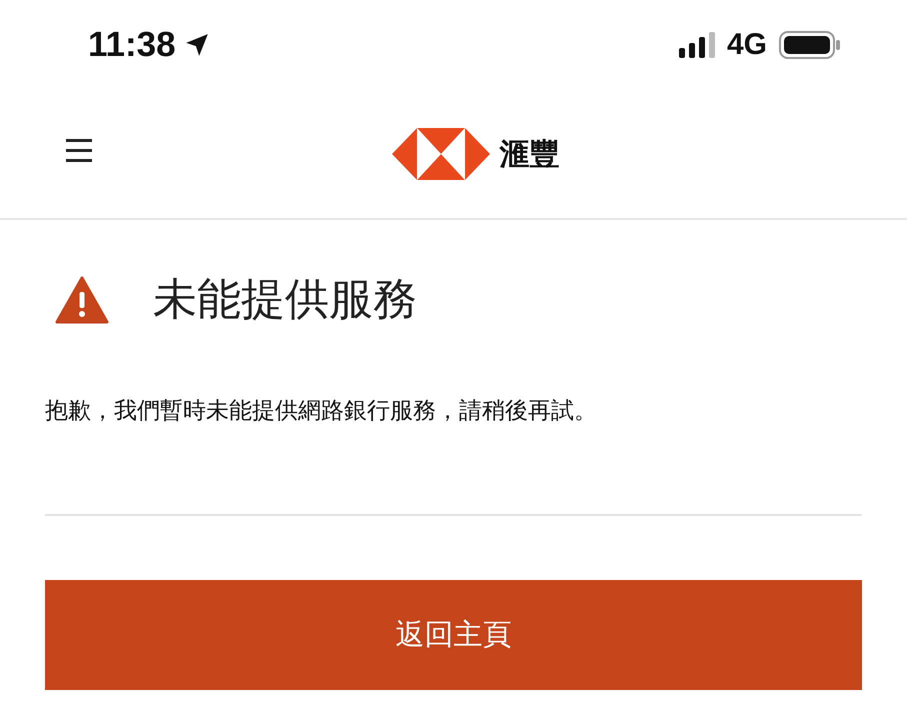 This screenshot has width=907, height=708. I want to click on warning-icon, so click(82, 300).